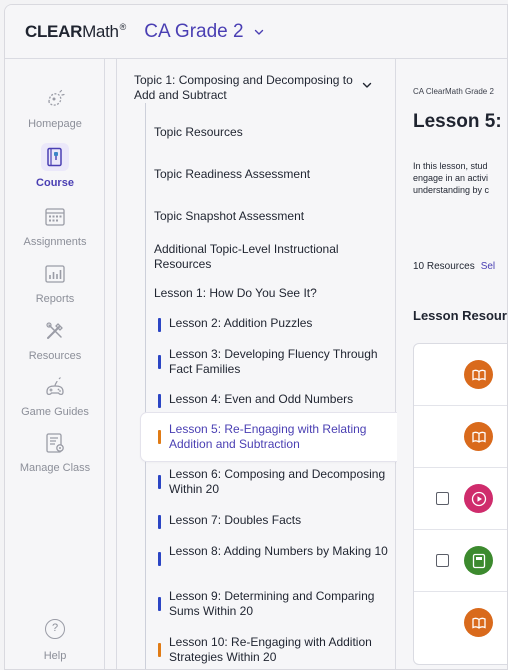 The width and height of the screenshot is (508, 670). Describe the element at coordinates (451, 178) in the screenshot. I see `description-line: engage in an activi` at that location.